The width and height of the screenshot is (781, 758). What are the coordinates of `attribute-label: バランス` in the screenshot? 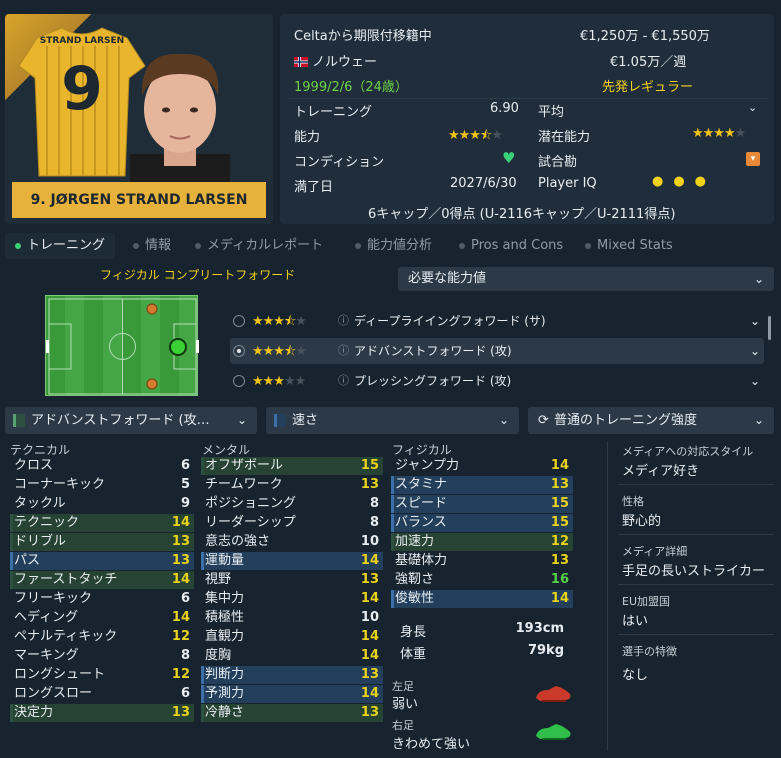 It's located at (421, 522).